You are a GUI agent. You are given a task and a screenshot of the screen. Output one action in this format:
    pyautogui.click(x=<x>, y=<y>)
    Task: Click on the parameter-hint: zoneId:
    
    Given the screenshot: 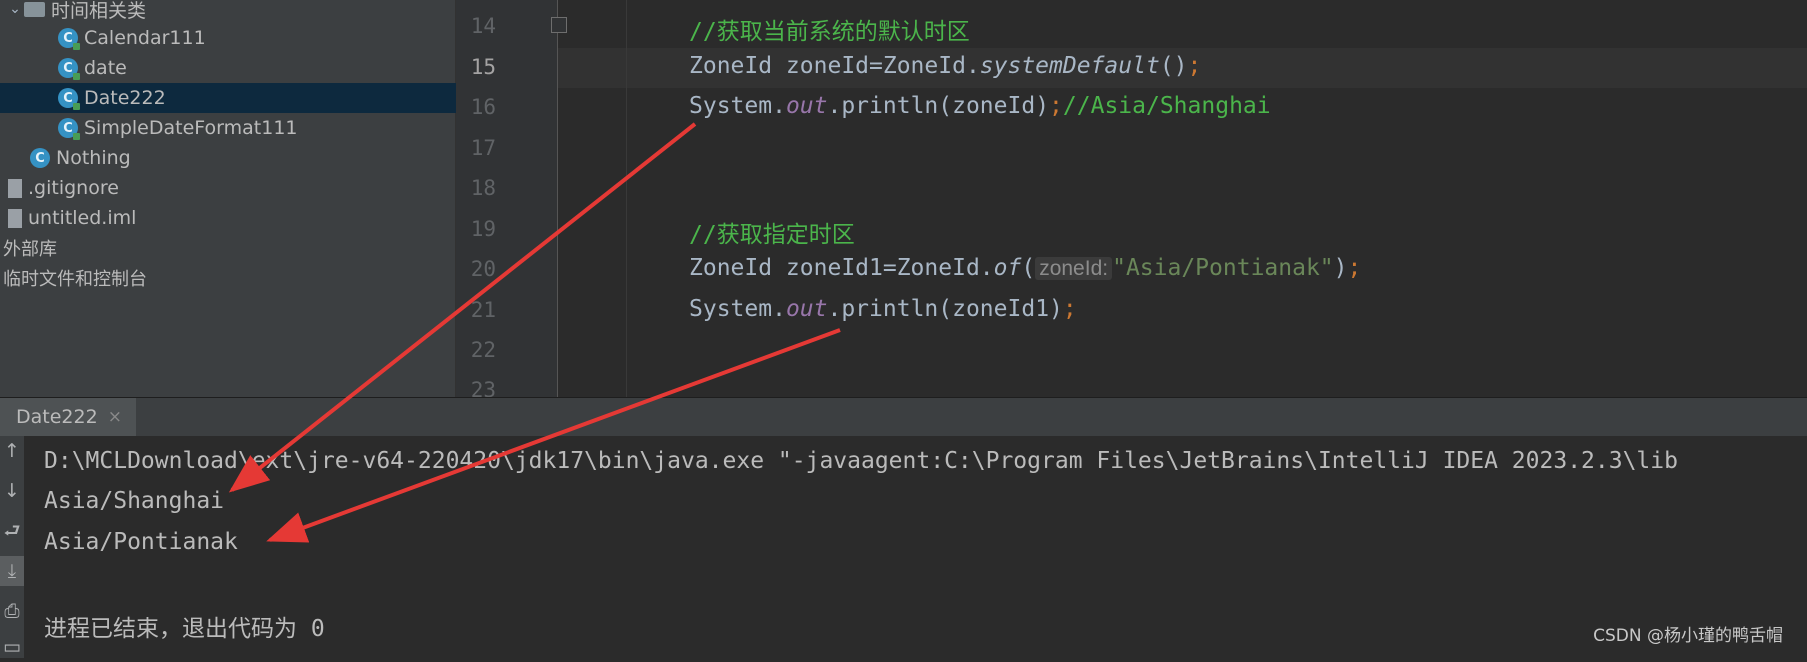 What is the action you would take?
    pyautogui.click(x=1074, y=268)
    